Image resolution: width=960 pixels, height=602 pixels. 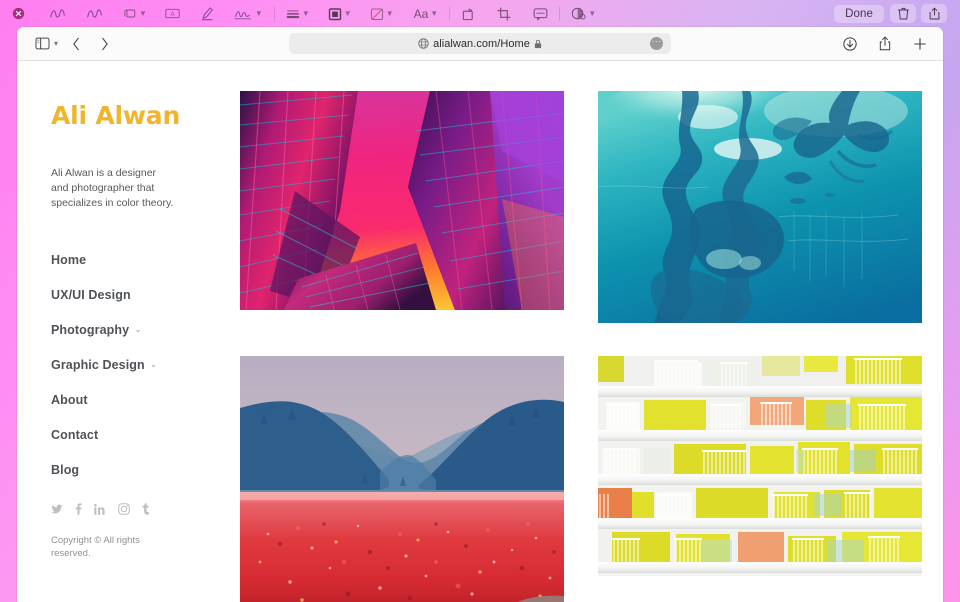 I want to click on nav-item-about: About, so click(x=141, y=400).